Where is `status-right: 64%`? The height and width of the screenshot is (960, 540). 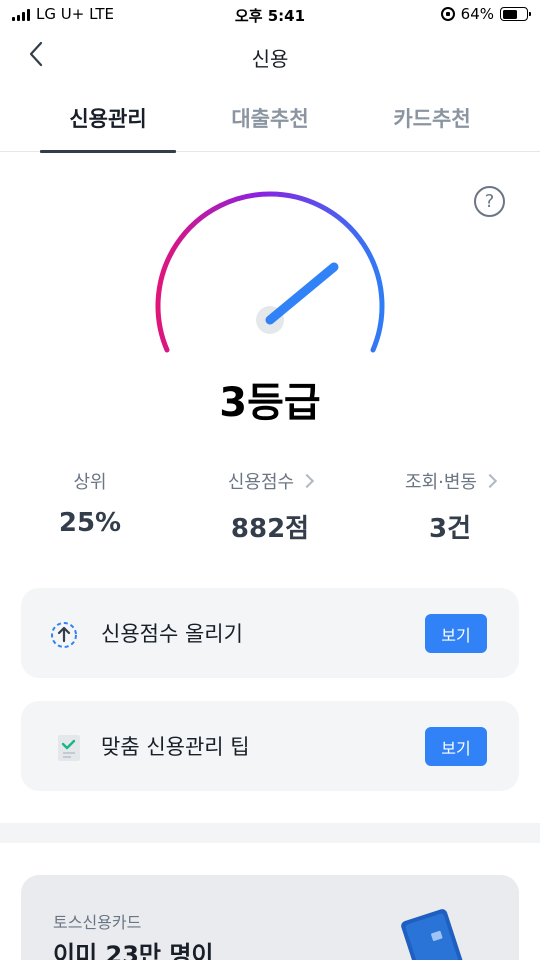 status-right: 64% is located at coordinates (485, 14).